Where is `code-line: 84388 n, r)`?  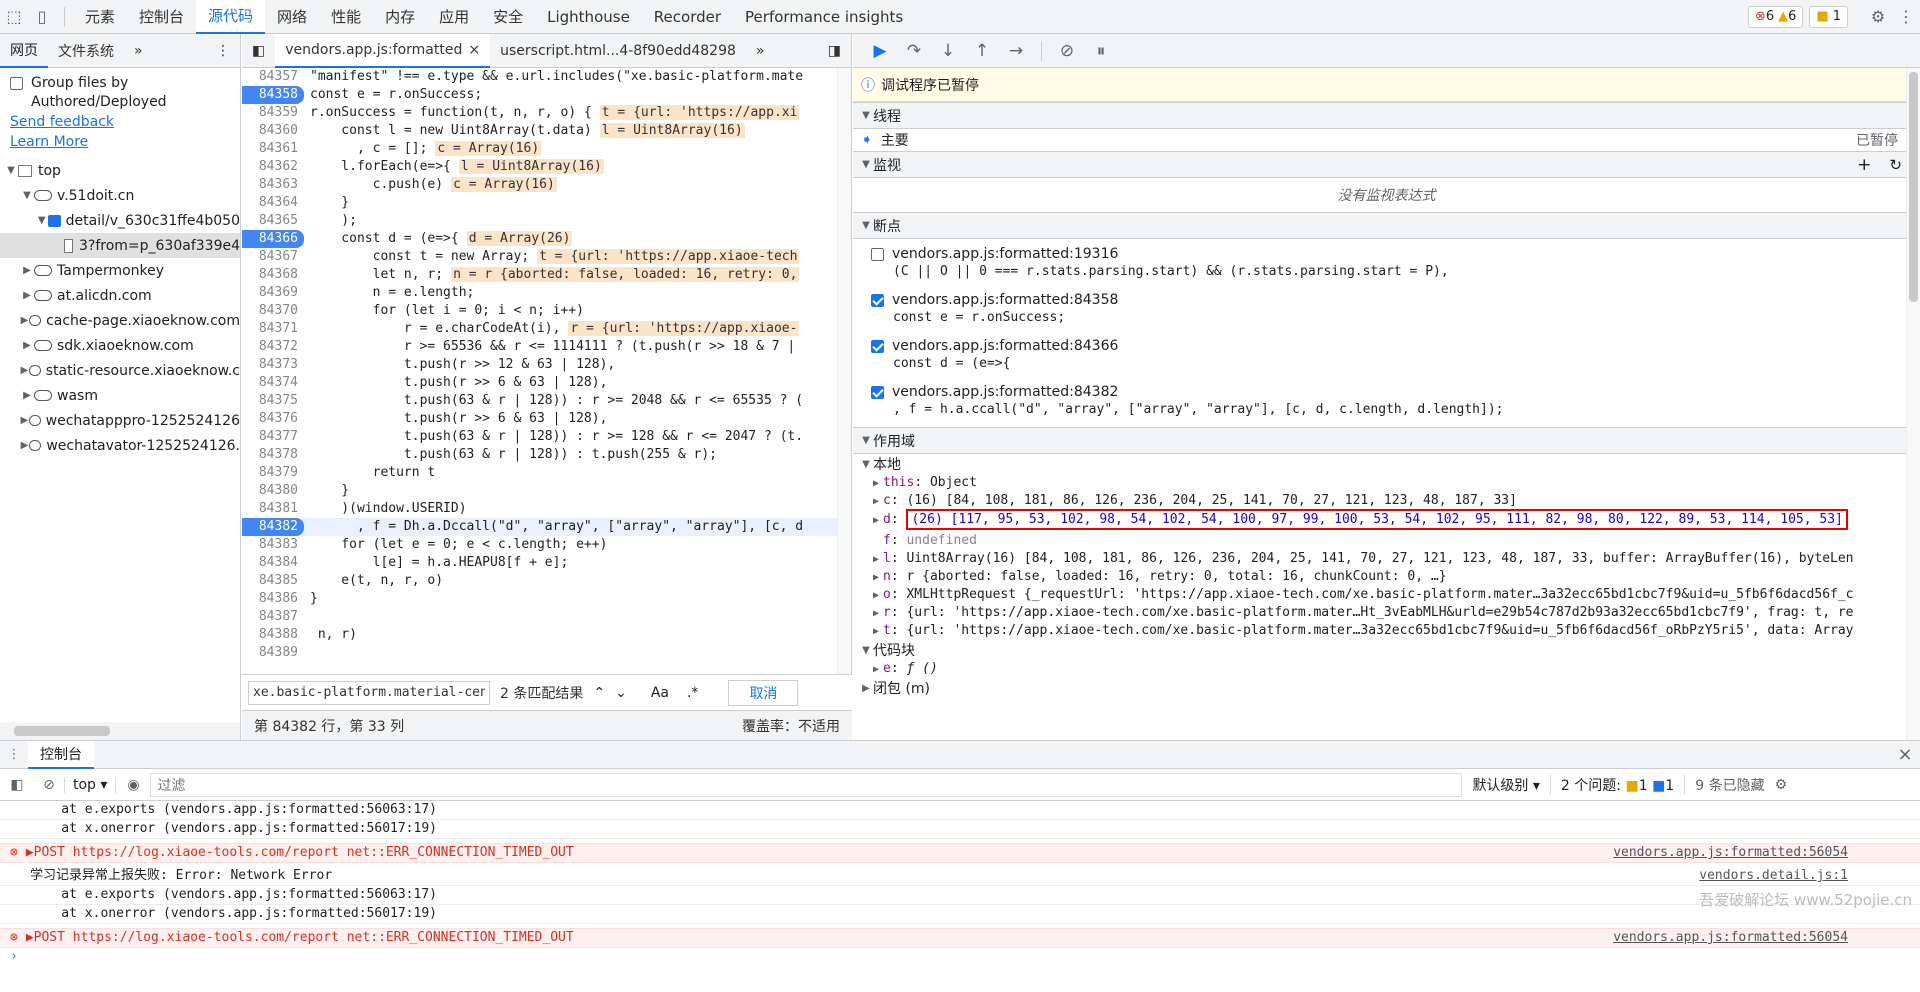
code-line: 84388 n, r) is located at coordinates (540, 635).